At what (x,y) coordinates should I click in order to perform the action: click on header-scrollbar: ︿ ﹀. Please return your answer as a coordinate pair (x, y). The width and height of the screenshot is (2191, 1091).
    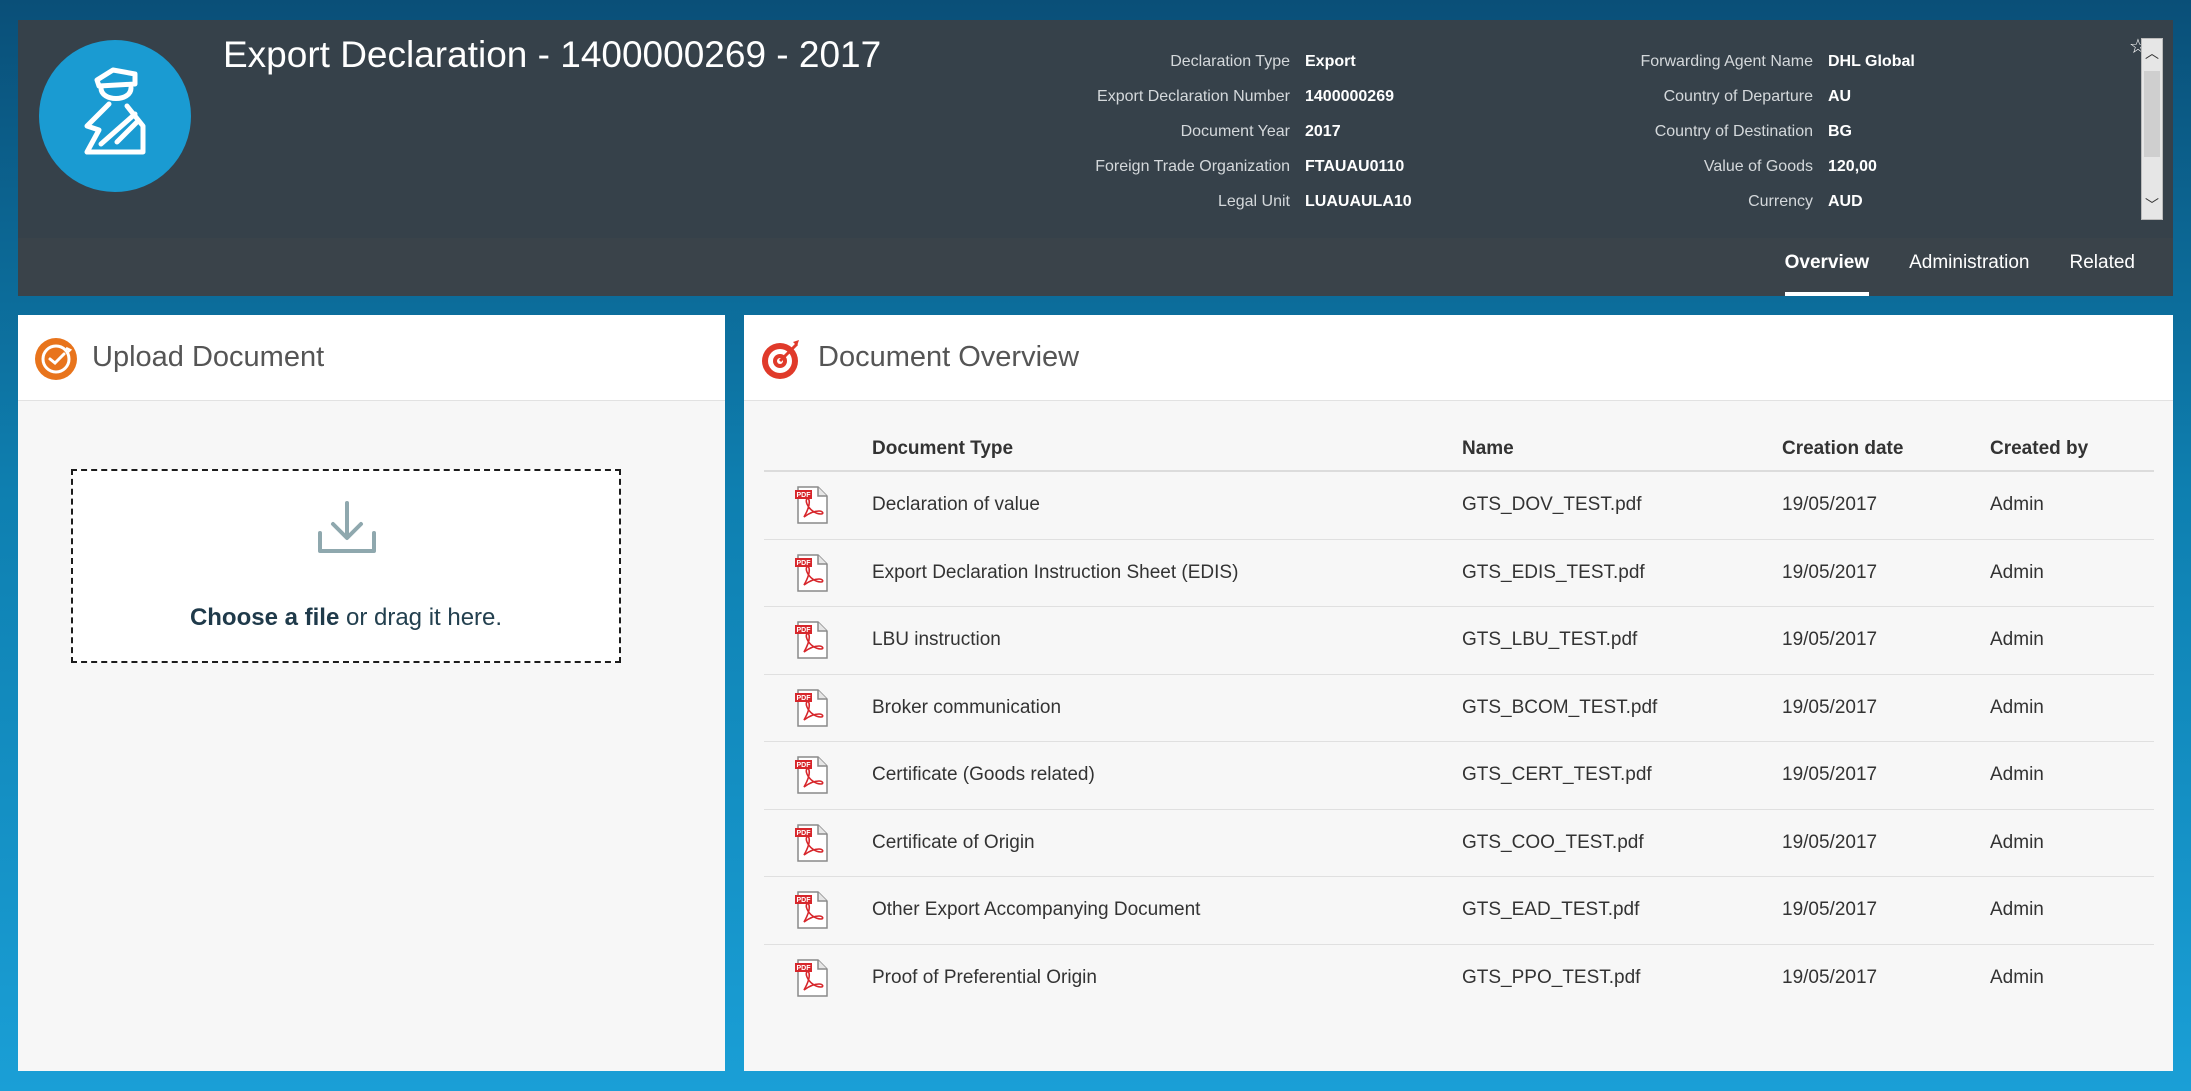
    Looking at the image, I should click on (2152, 129).